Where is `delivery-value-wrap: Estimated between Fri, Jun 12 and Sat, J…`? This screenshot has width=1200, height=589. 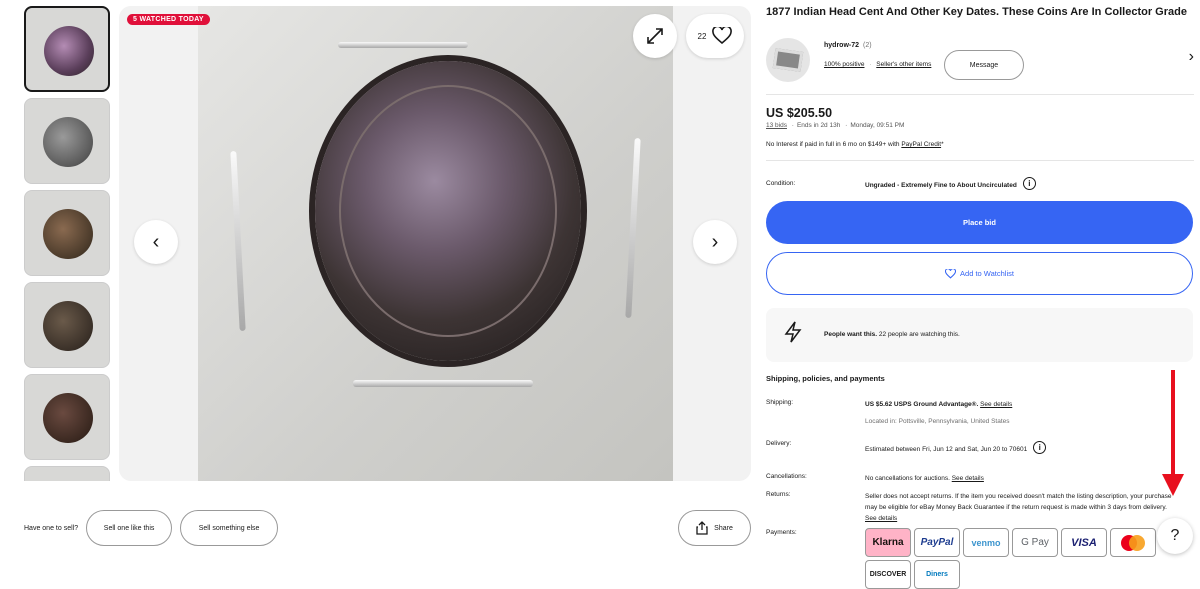
delivery-value-wrap: Estimated between Fri, Jun 12 and Sat, J… is located at coordinates (1030, 447).